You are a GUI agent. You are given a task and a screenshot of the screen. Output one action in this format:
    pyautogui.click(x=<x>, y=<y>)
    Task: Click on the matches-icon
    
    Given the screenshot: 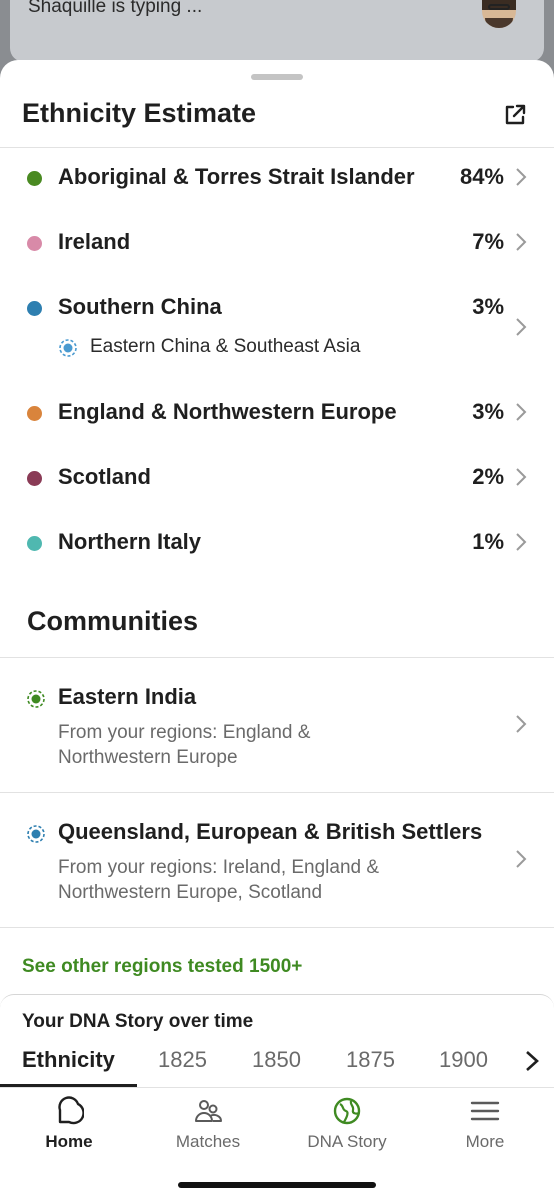 What is the action you would take?
    pyautogui.click(x=209, y=1111)
    